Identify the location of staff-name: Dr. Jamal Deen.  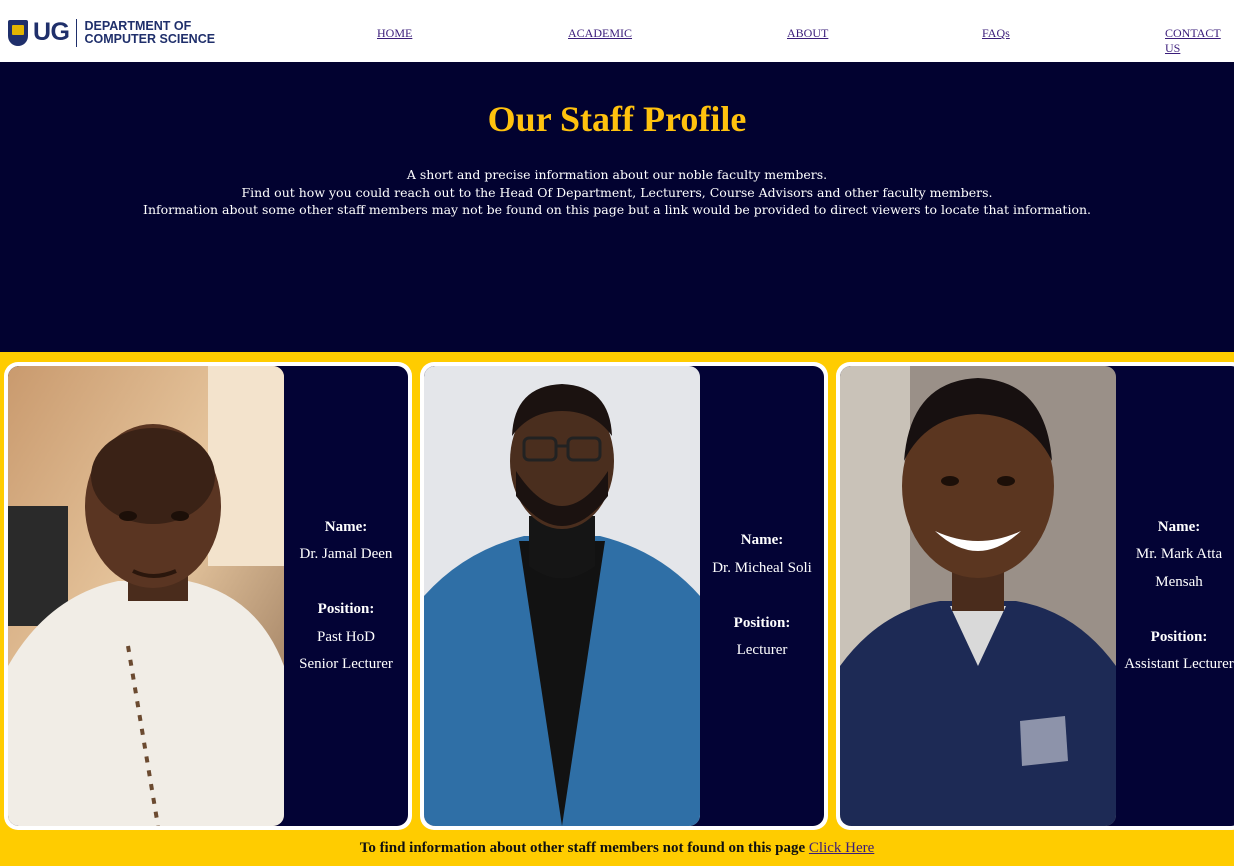
(346, 554).